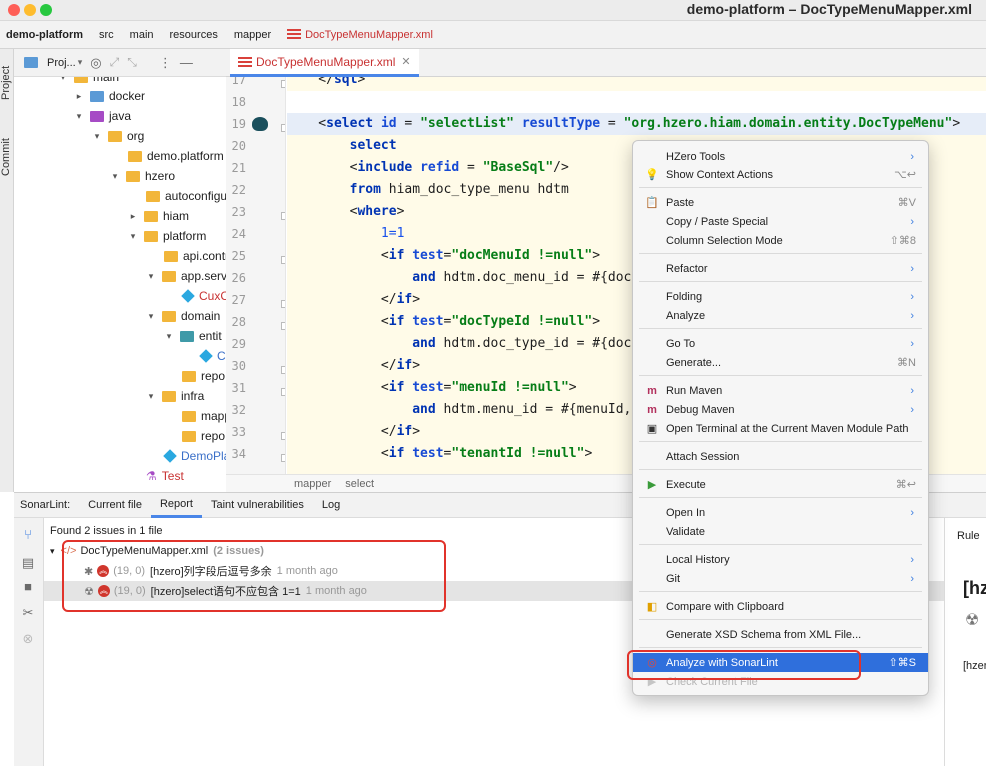  I want to click on tree-item: demo.platform, so click(176, 156).